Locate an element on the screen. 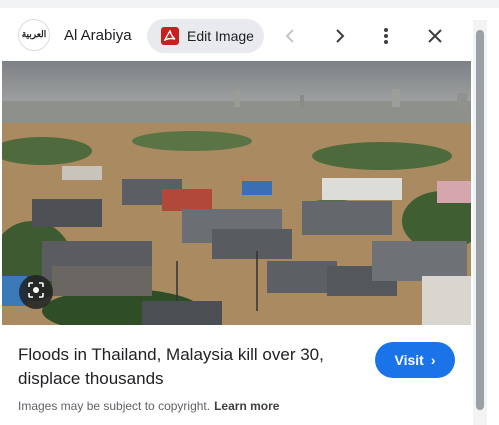  more-vert-icon is located at coordinates (386, 36).